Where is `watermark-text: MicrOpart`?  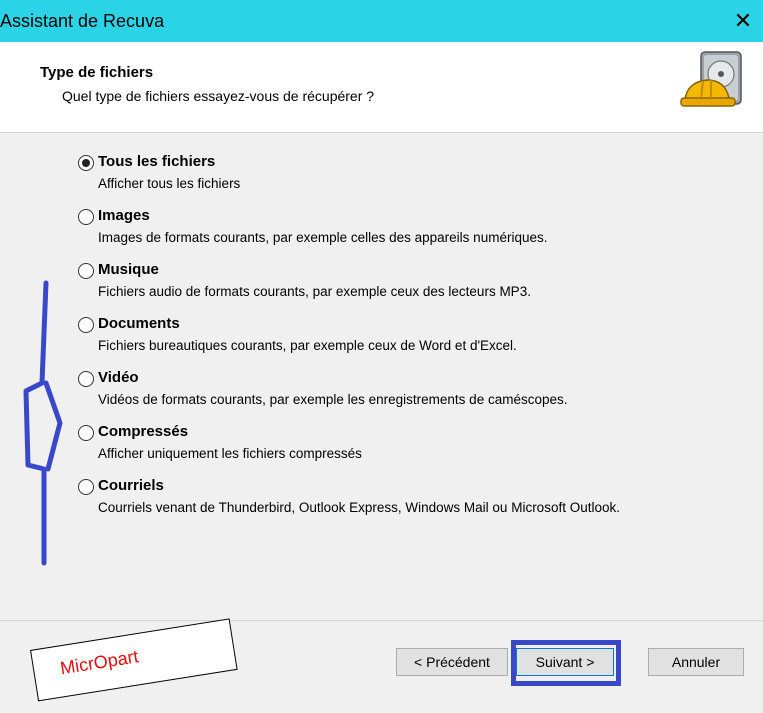
watermark-text: MicrOpart is located at coordinates (99, 662).